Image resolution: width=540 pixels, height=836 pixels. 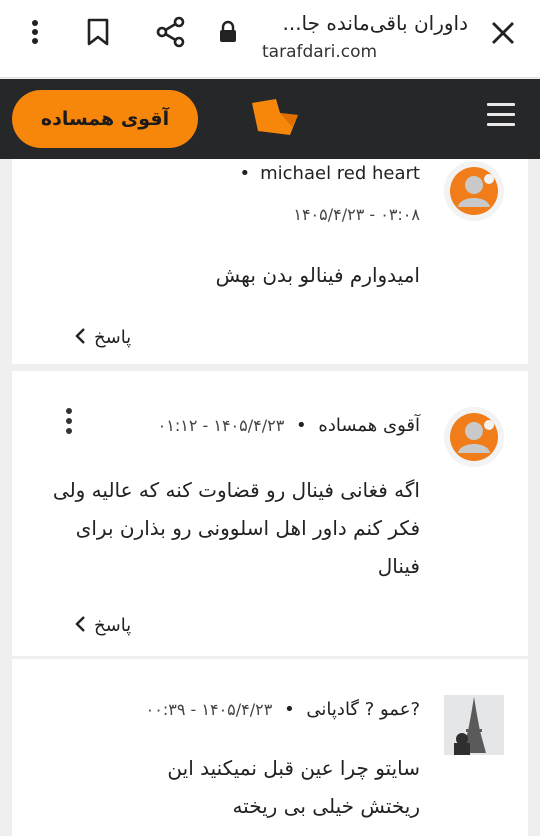 What do you see at coordinates (171, 32) in the screenshot?
I see `share-icon` at bounding box center [171, 32].